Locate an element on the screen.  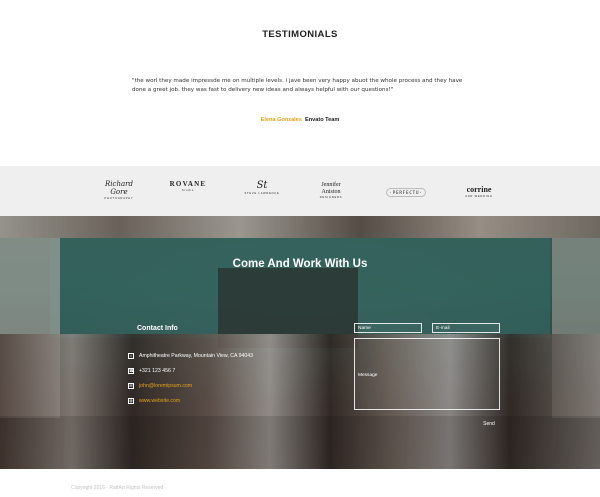
copyright-text: Copyright 2016 - RattArt Rights Reserved is located at coordinates (117, 488).